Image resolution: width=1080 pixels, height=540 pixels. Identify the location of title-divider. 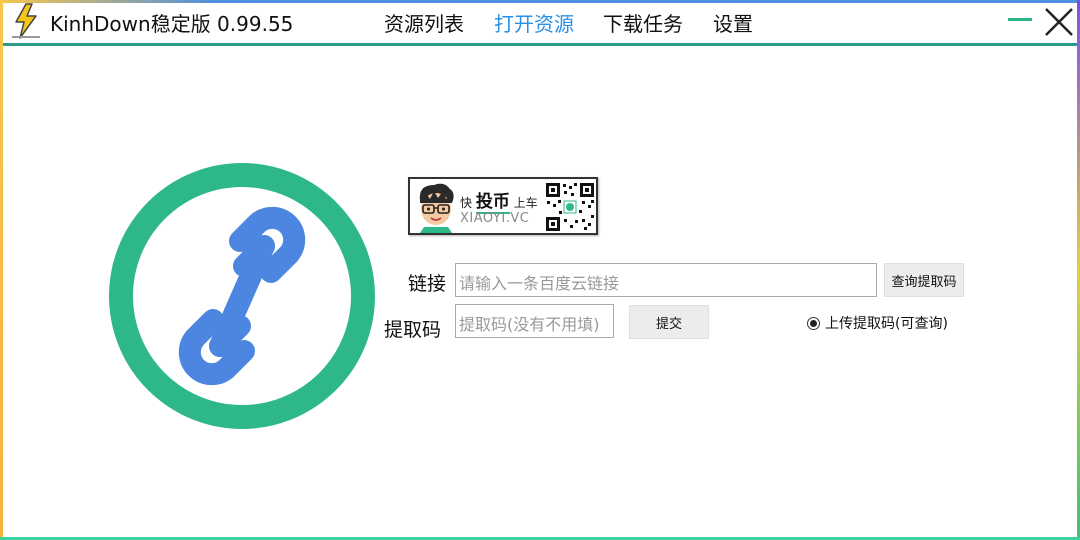
(540, 44).